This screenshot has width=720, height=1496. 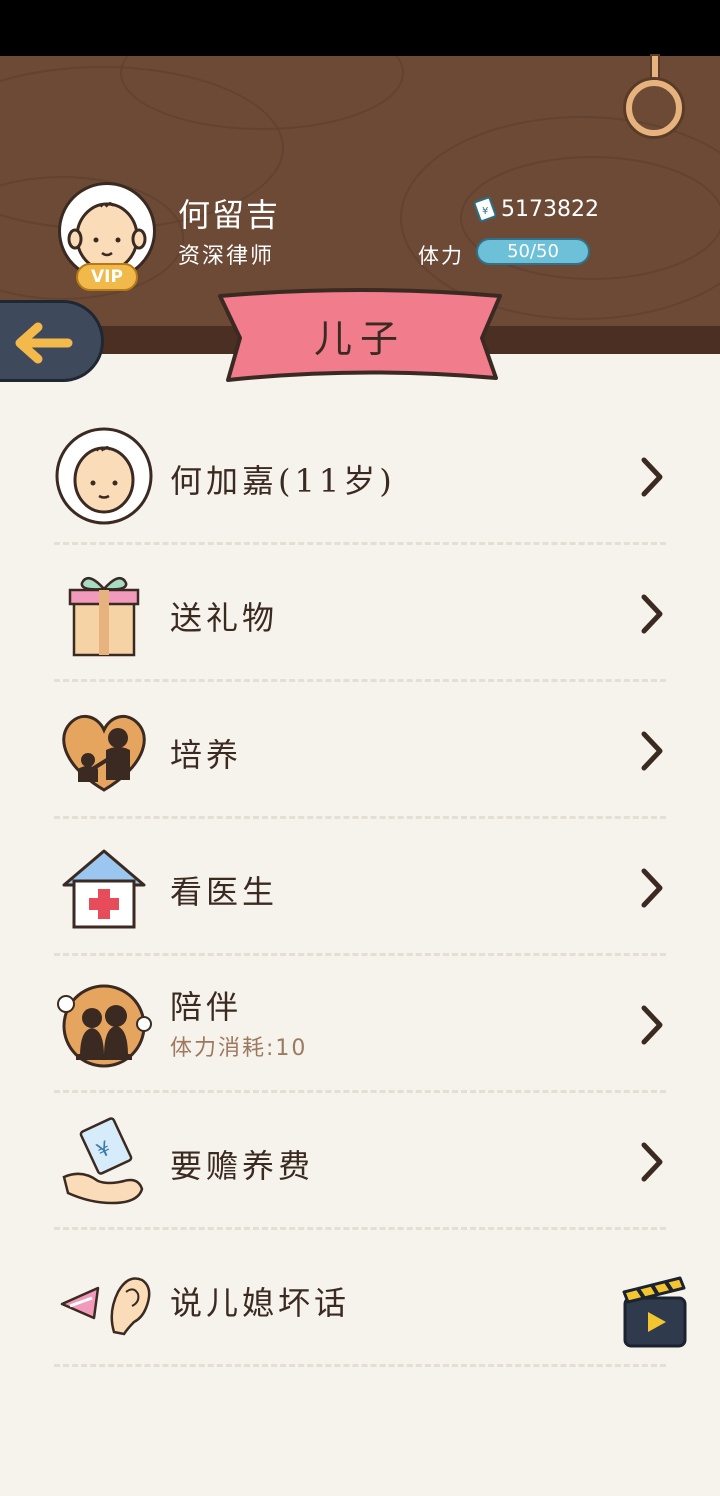 What do you see at coordinates (229, 215) in the screenshot?
I see `user-name: 何留吉` at bounding box center [229, 215].